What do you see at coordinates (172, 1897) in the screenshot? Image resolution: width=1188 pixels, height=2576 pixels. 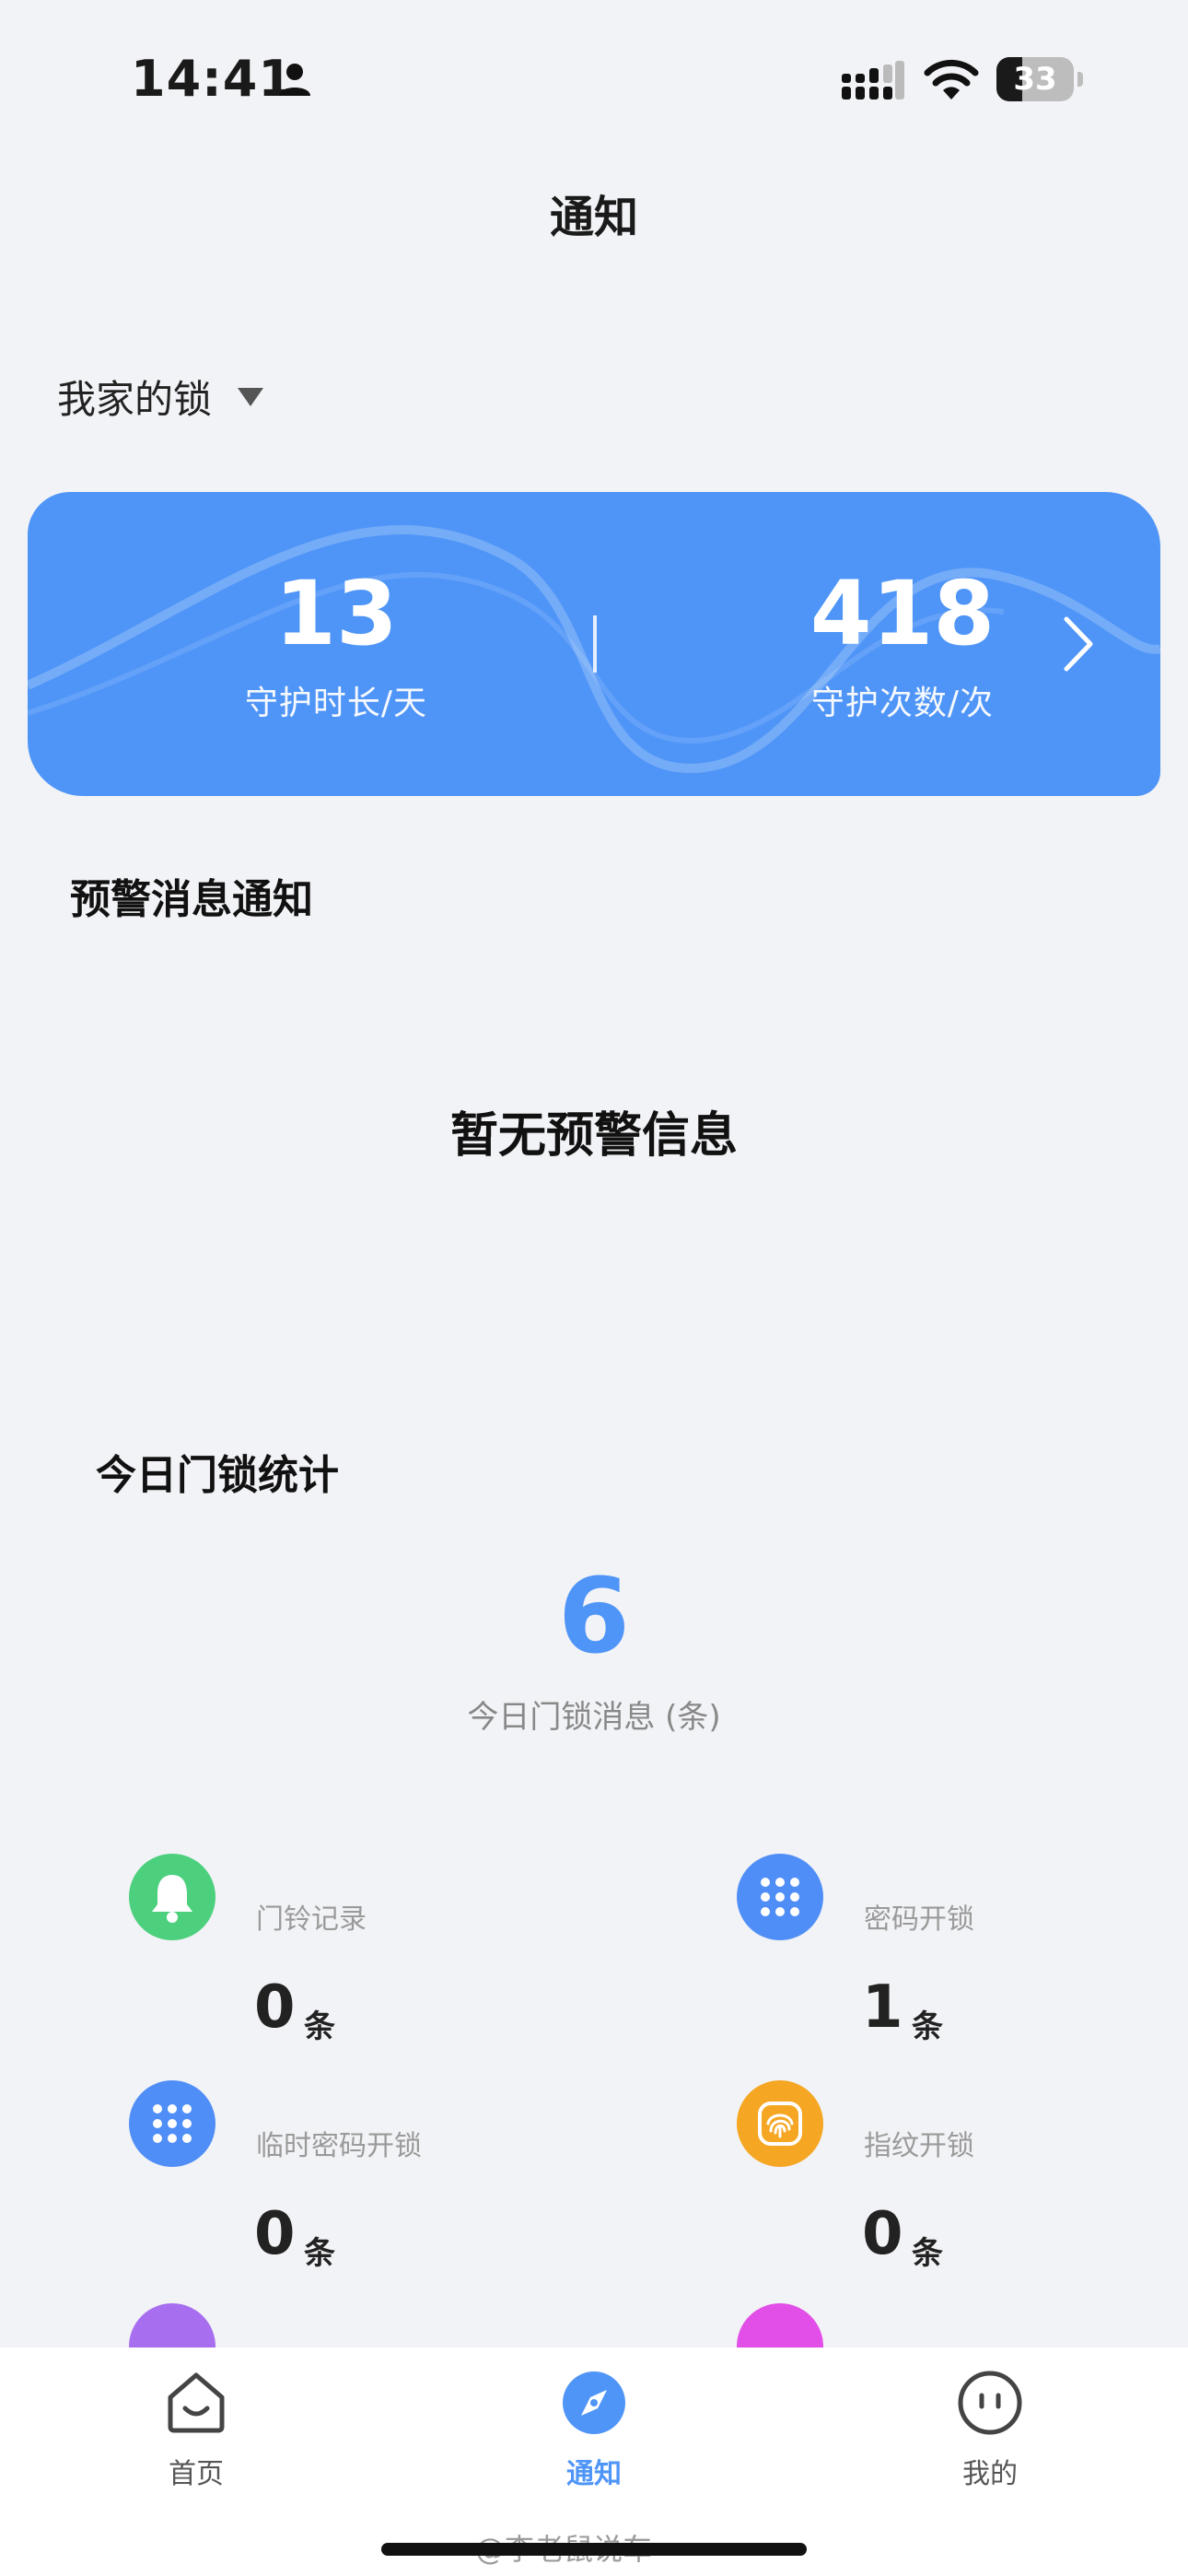 I see `bell-icon` at bounding box center [172, 1897].